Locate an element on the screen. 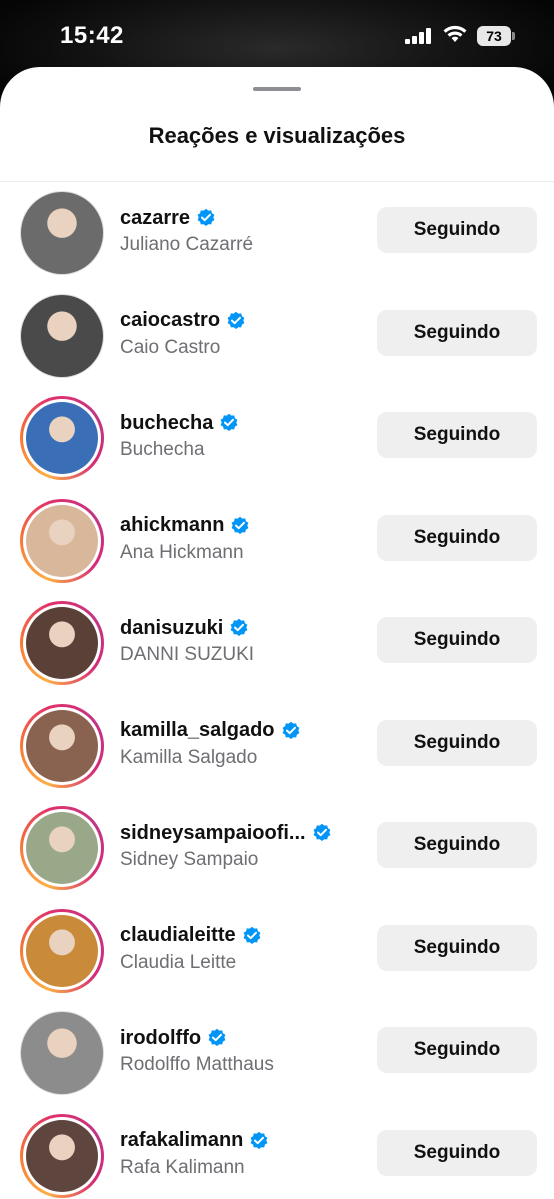 Image resolution: width=554 pixels, height=1199 pixels. username: irodolffo is located at coordinates (160, 1038).